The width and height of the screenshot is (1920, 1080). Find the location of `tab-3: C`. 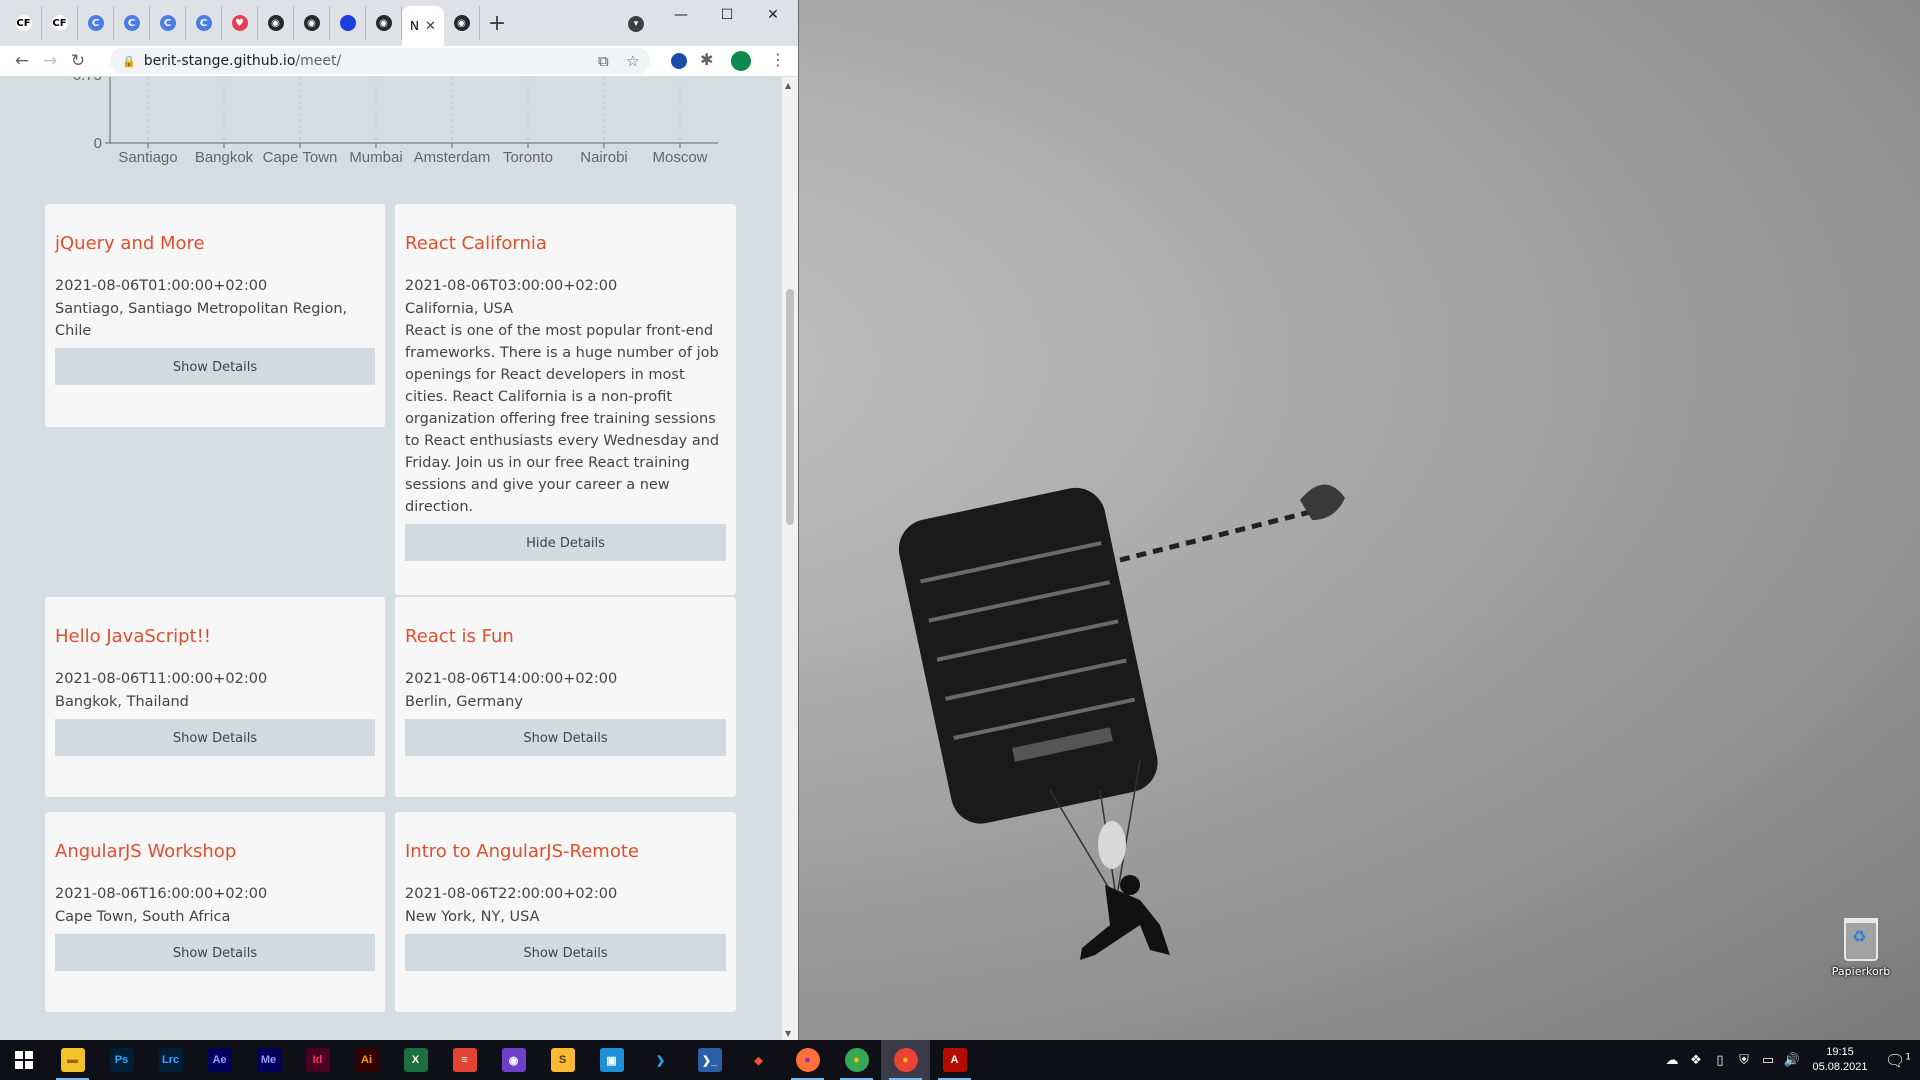

tab-3: C is located at coordinates (132, 23).